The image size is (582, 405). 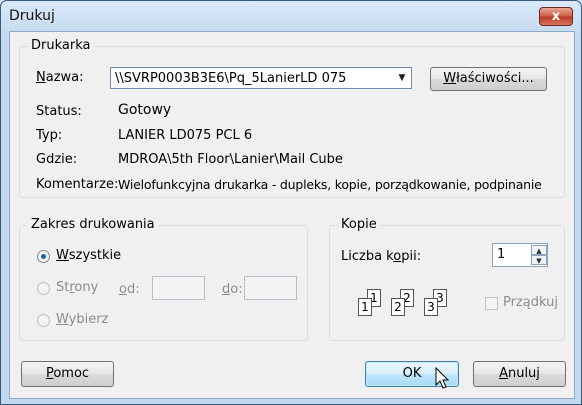 I want to click on printer-name-value: \\SVRP0003B3E6\Pq_5LanierLD 075, so click(x=231, y=78).